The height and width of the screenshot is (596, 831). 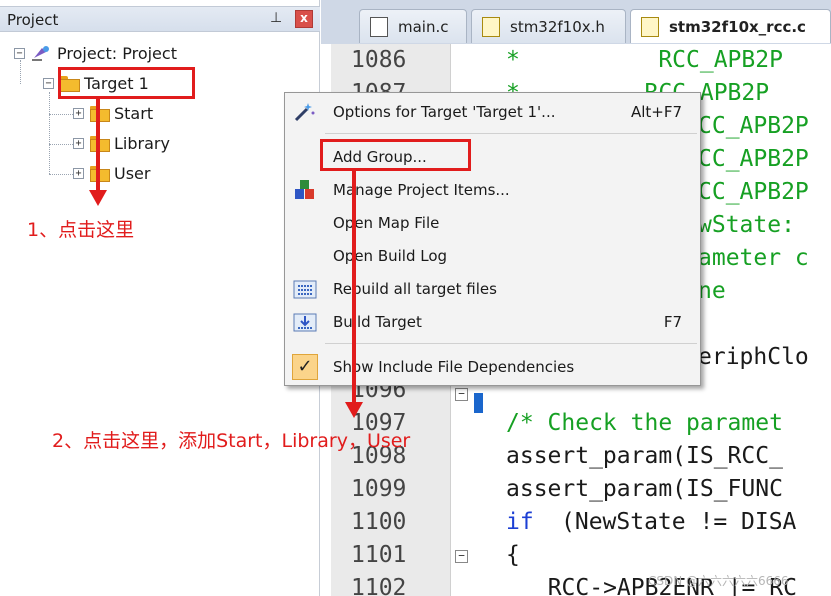 I want to click on line-number: 1102, so click(x=379, y=585).